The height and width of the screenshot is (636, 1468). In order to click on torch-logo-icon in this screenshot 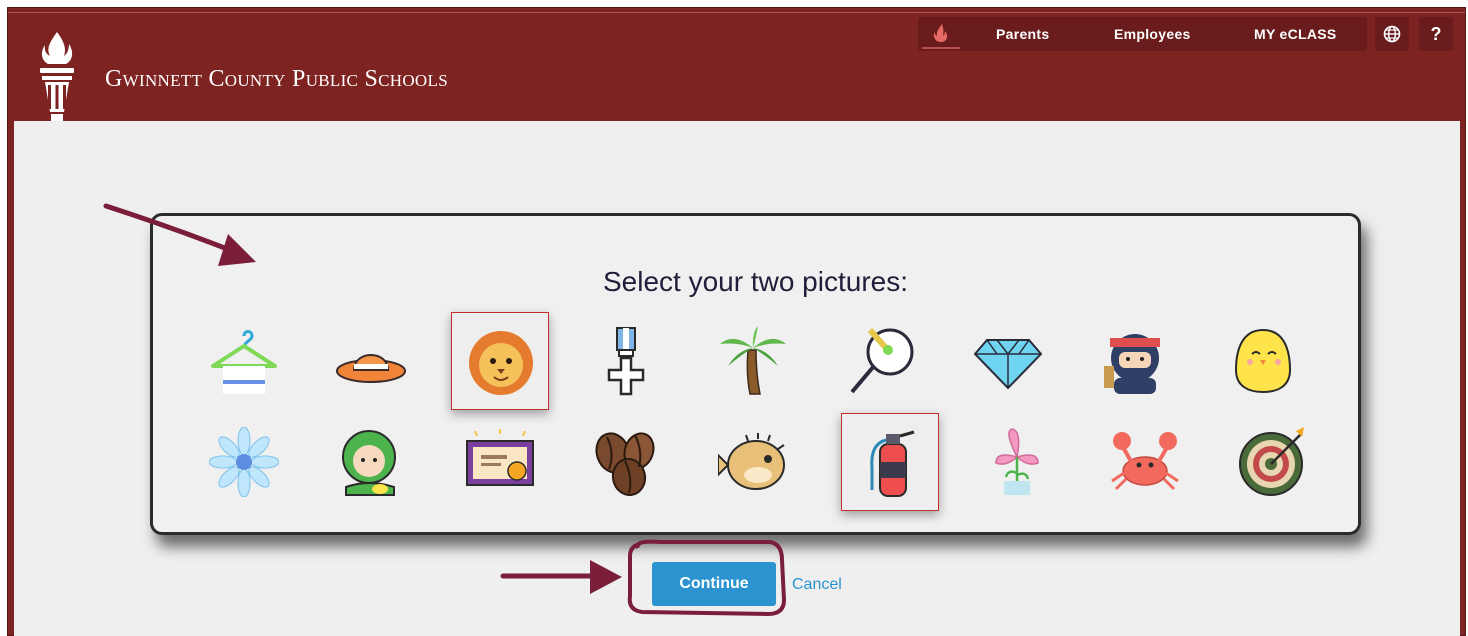, I will do `click(57, 80)`.